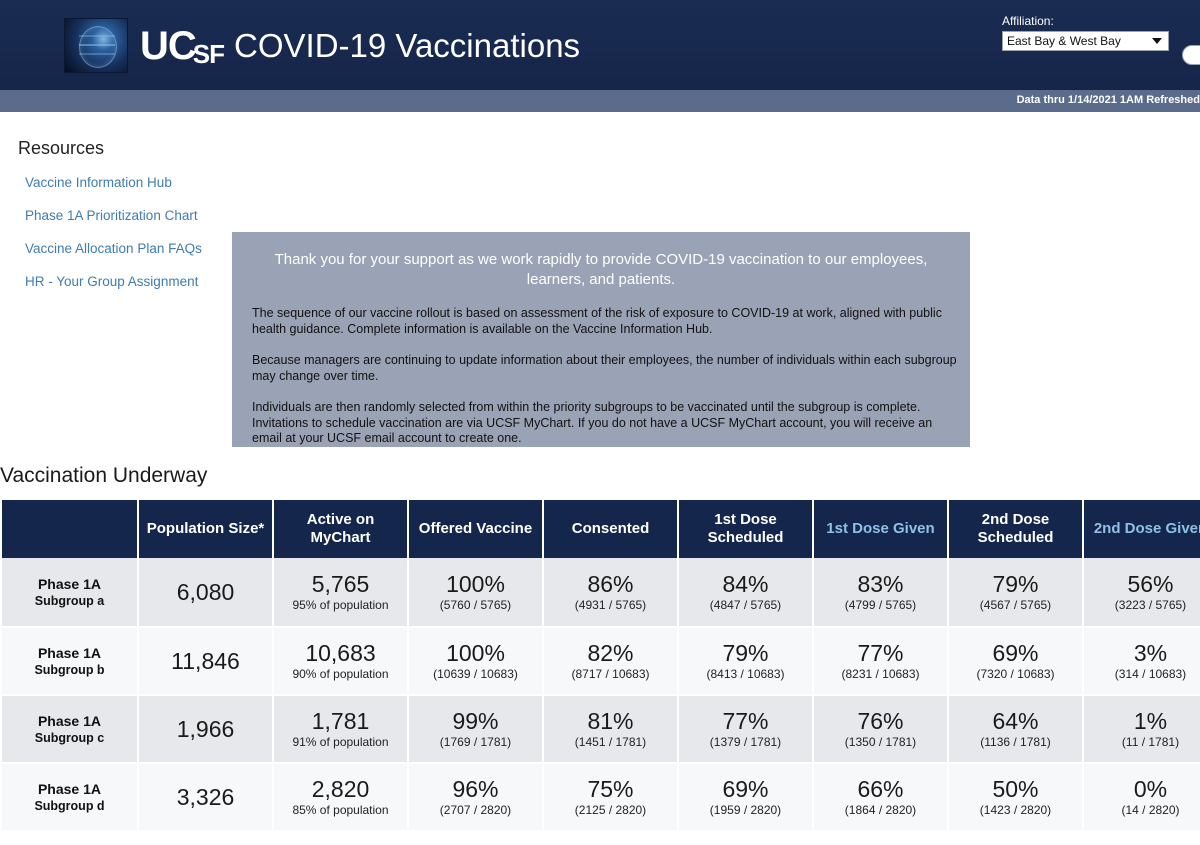 The image size is (1200, 845). Describe the element at coordinates (129, 248) in the screenshot. I see `resource-link-vaccine-allocation-plan-faqs: Vaccine Allocation Plan FAQs` at that location.